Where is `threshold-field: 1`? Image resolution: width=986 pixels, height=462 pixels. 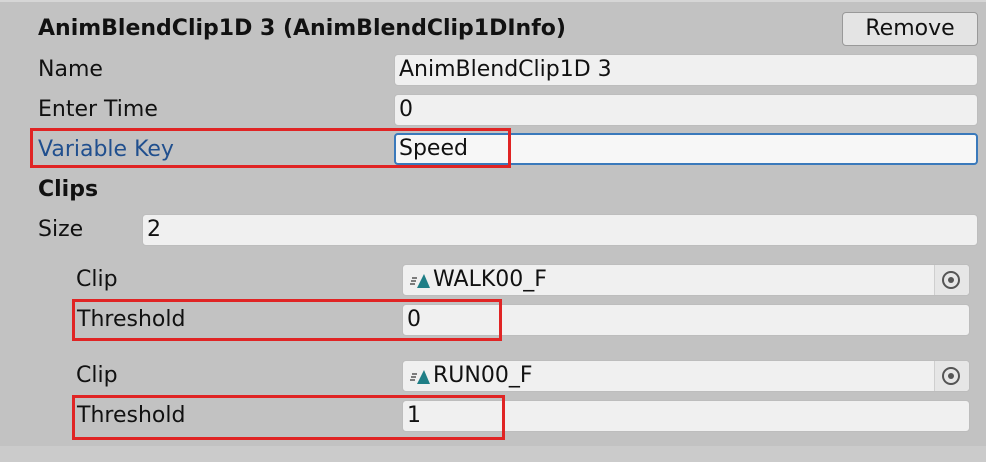
threshold-field: 1 is located at coordinates (686, 416).